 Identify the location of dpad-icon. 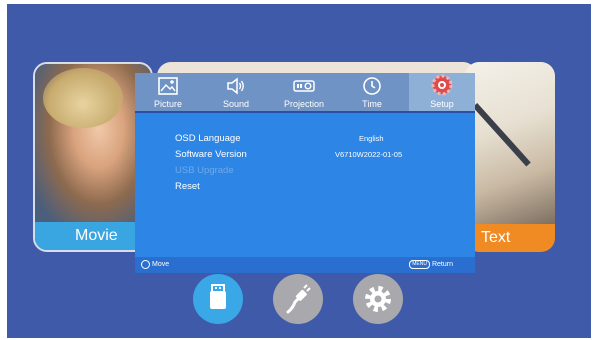
(145, 264).